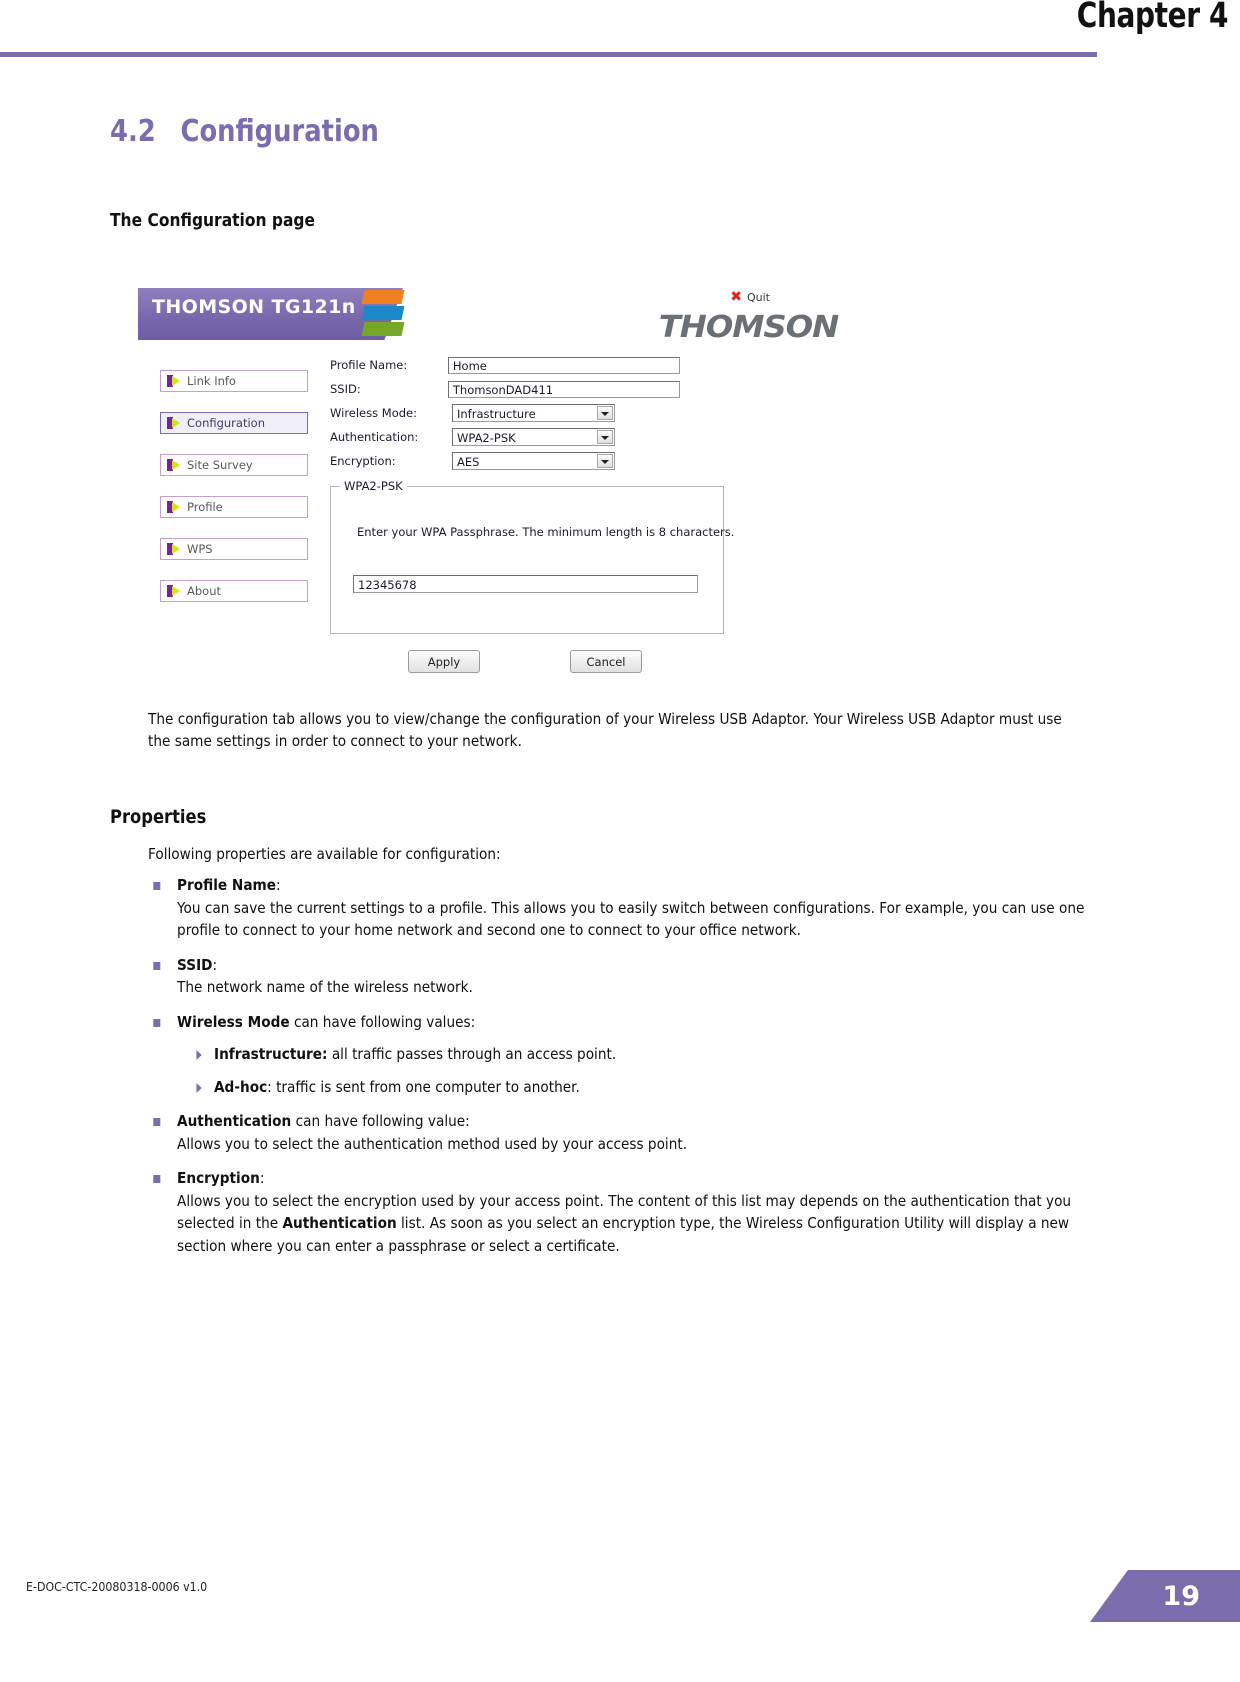 This screenshot has height=1682, width=1240. I want to click on ssid-input: ThomsonDAD411, so click(563, 389).